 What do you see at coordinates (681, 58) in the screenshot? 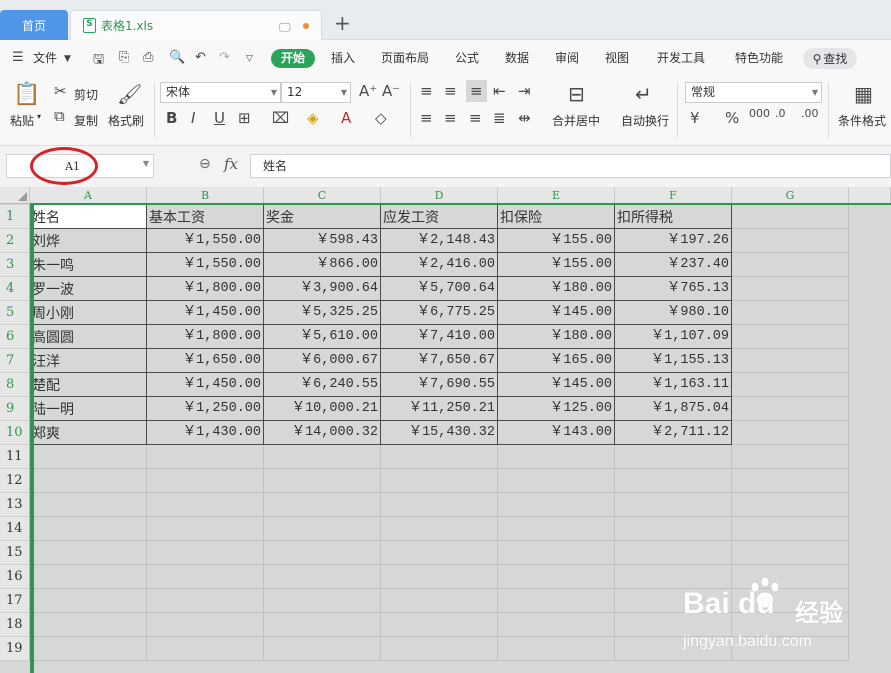
I see `menu-developer: 开发工具` at bounding box center [681, 58].